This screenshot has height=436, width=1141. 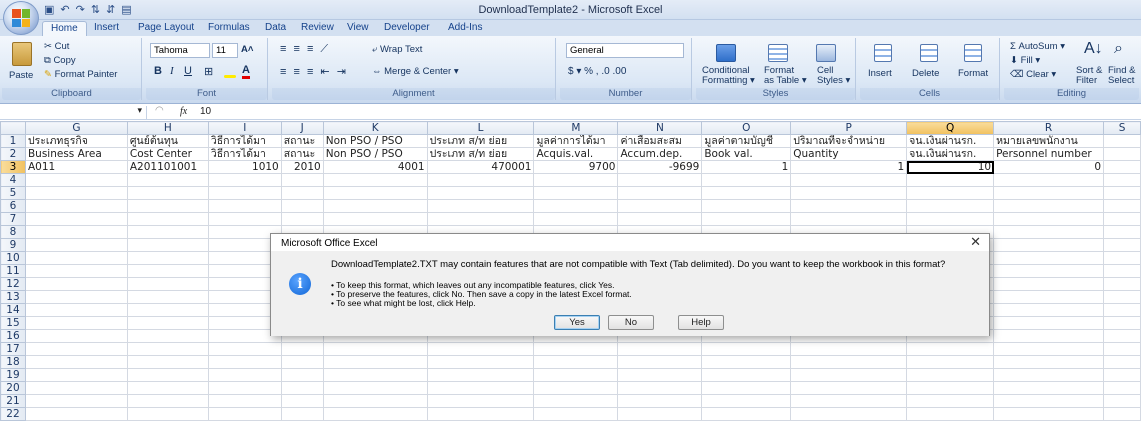 I want to click on cell-r15, so click(x=1049, y=323).